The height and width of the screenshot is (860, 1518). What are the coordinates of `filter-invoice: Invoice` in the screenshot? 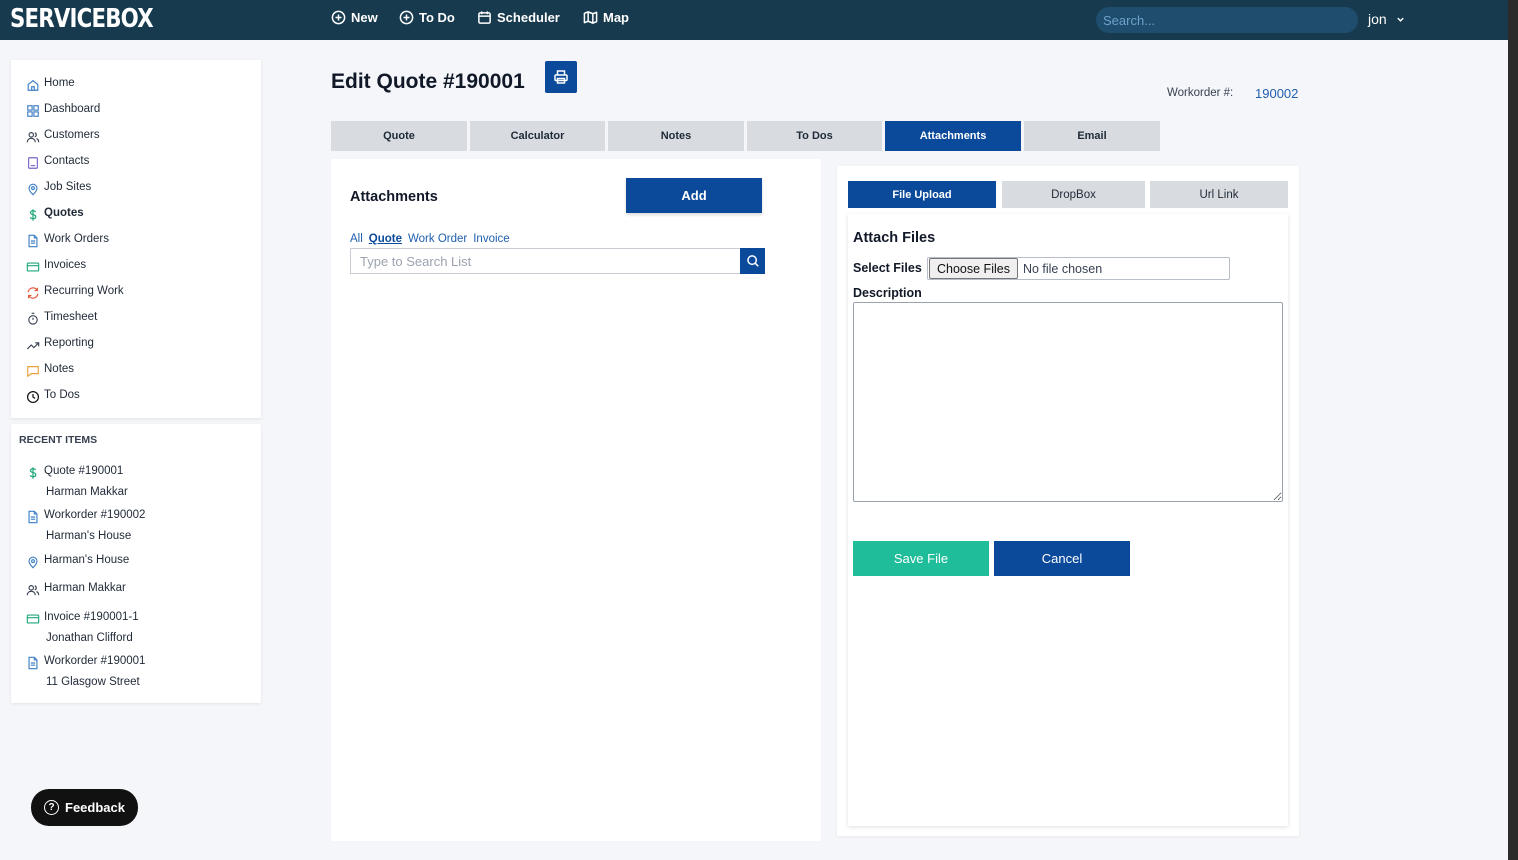 It's located at (491, 239).